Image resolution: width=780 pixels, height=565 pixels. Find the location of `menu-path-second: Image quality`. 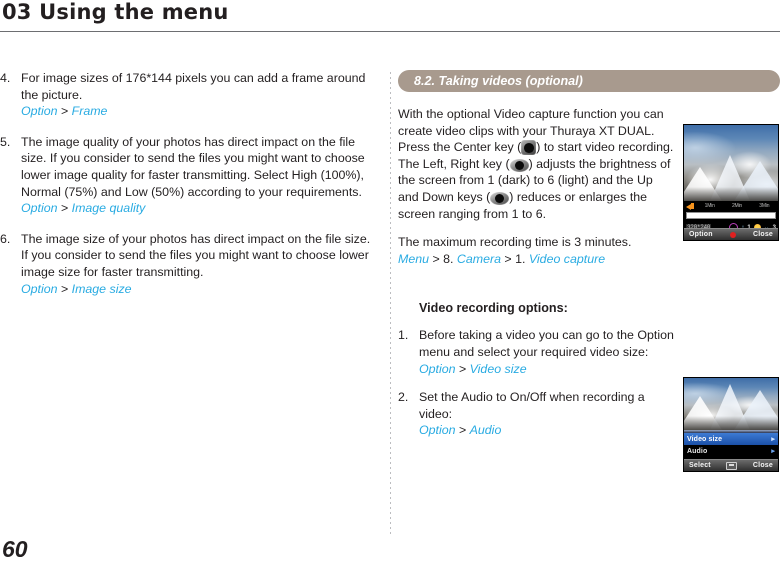

menu-path-second: Image quality is located at coordinates (108, 208).